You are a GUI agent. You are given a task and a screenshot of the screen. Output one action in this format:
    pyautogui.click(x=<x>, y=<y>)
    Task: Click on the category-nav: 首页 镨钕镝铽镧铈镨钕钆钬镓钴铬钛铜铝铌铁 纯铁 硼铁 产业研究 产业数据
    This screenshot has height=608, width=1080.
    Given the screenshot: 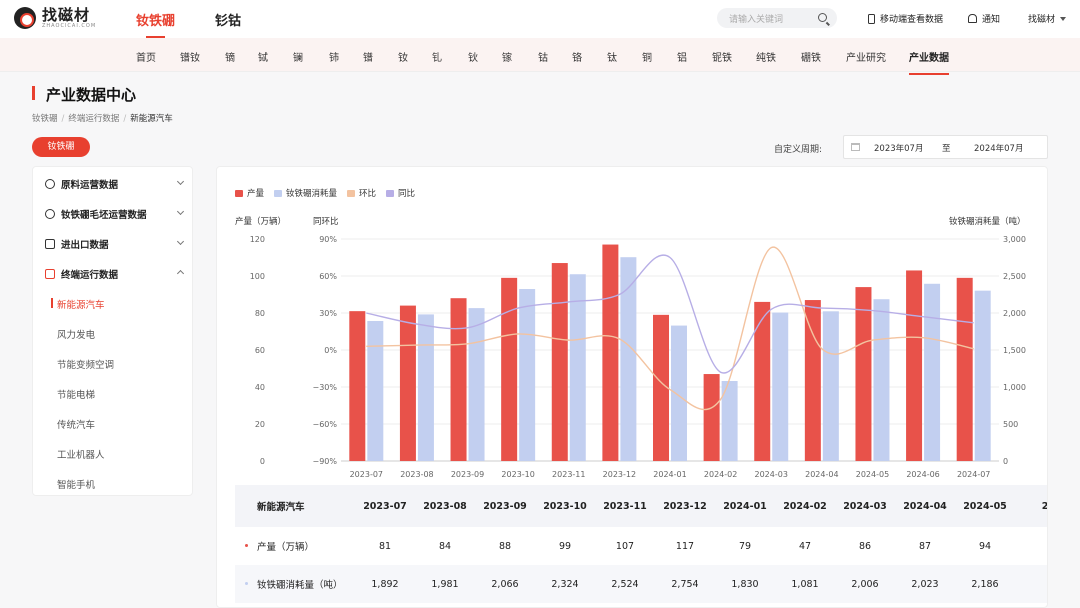 What is the action you would take?
    pyautogui.click(x=540, y=56)
    